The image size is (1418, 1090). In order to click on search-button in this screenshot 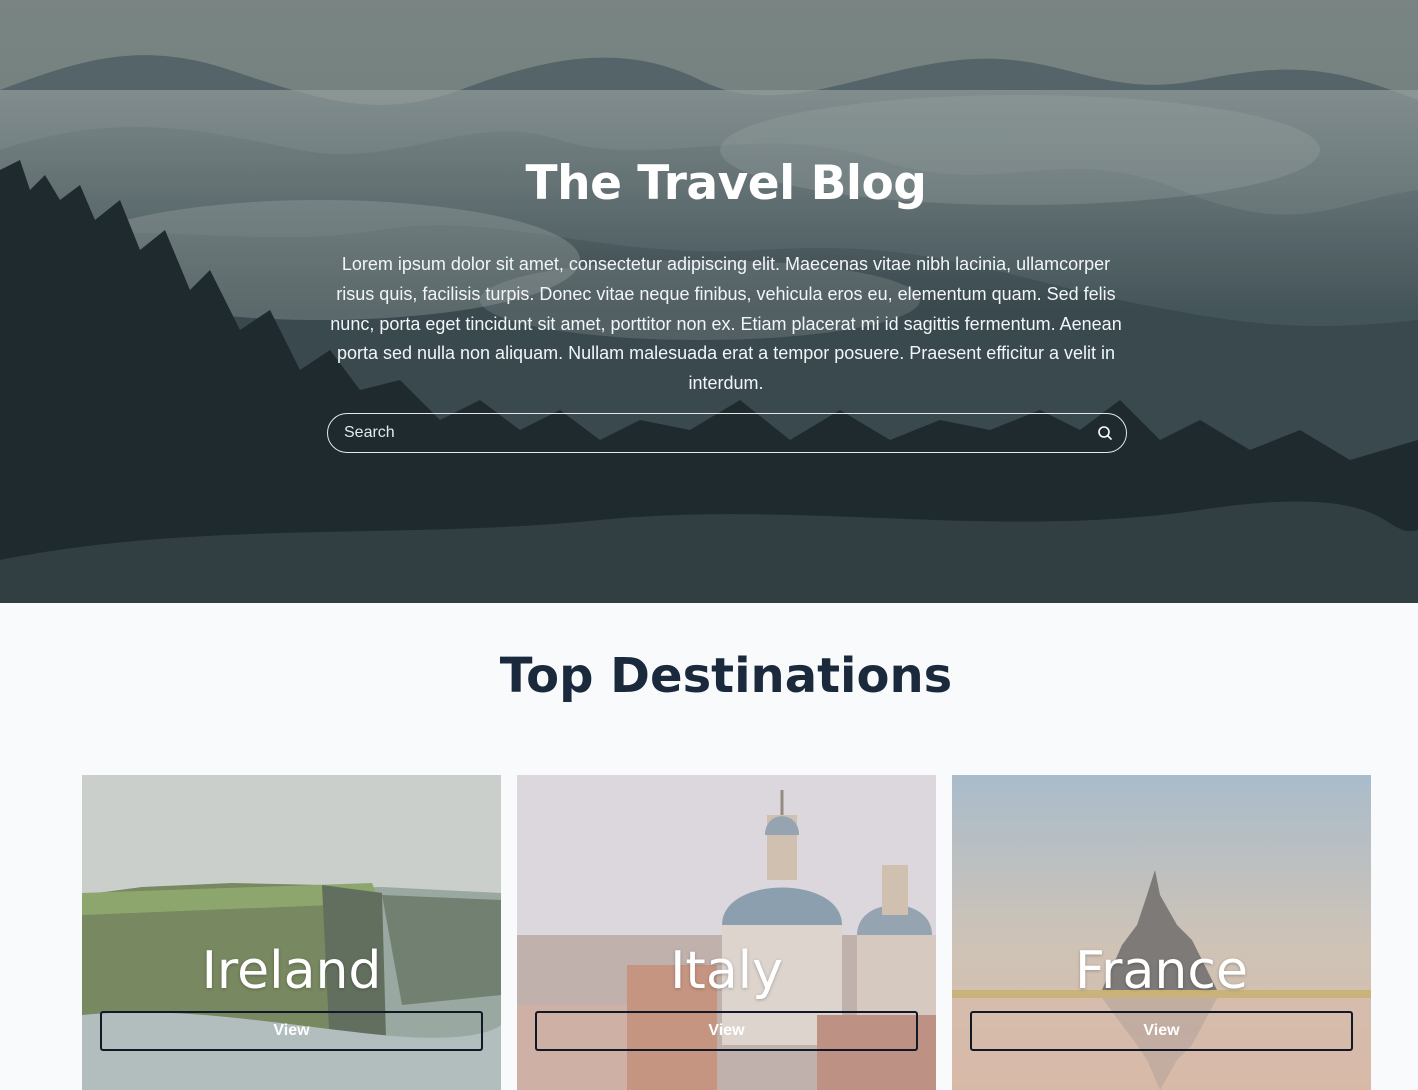, I will do `click(1105, 433)`.